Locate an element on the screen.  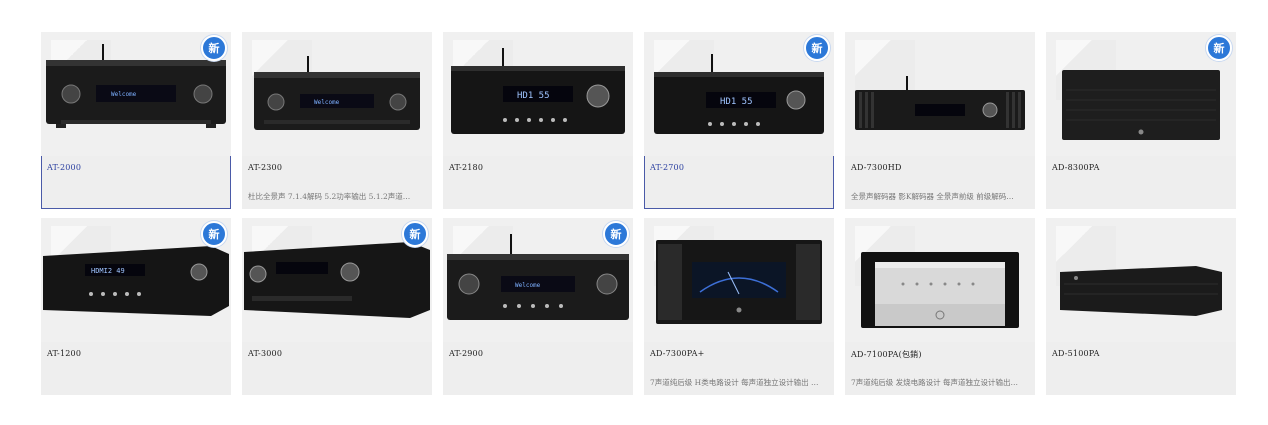
product-title: AT-2300 is located at coordinates (265, 167).